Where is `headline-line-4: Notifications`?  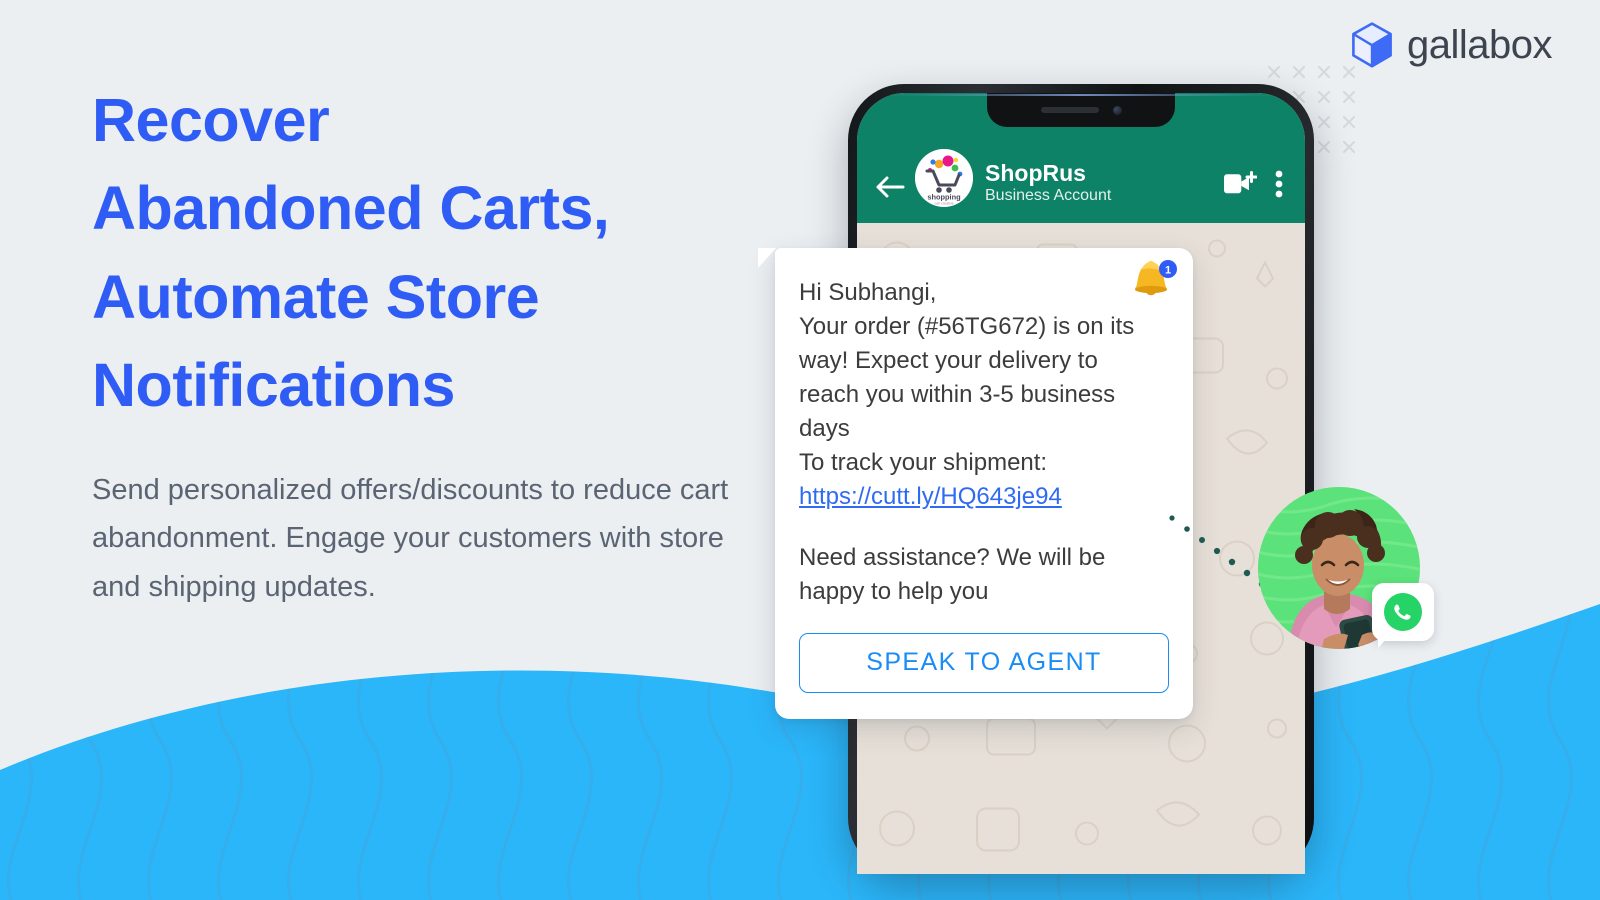 headline-line-4: Notifications is located at coordinates (273, 385).